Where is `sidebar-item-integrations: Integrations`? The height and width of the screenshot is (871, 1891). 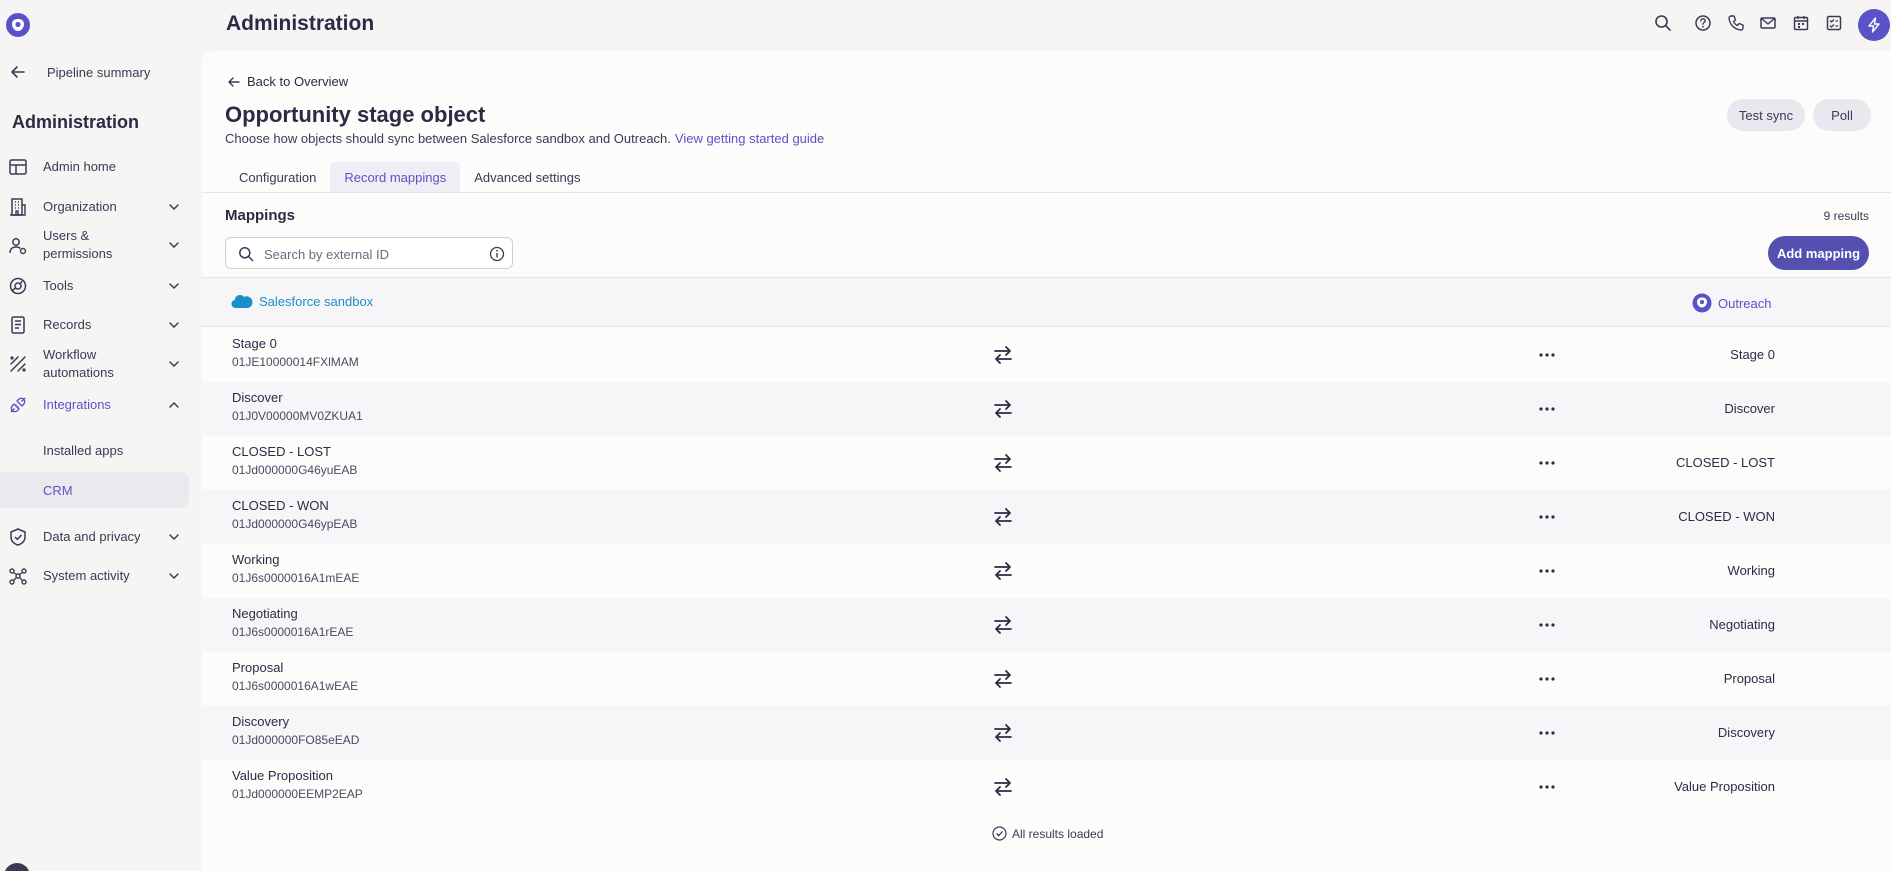 sidebar-item-integrations: Integrations is located at coordinates (101, 405).